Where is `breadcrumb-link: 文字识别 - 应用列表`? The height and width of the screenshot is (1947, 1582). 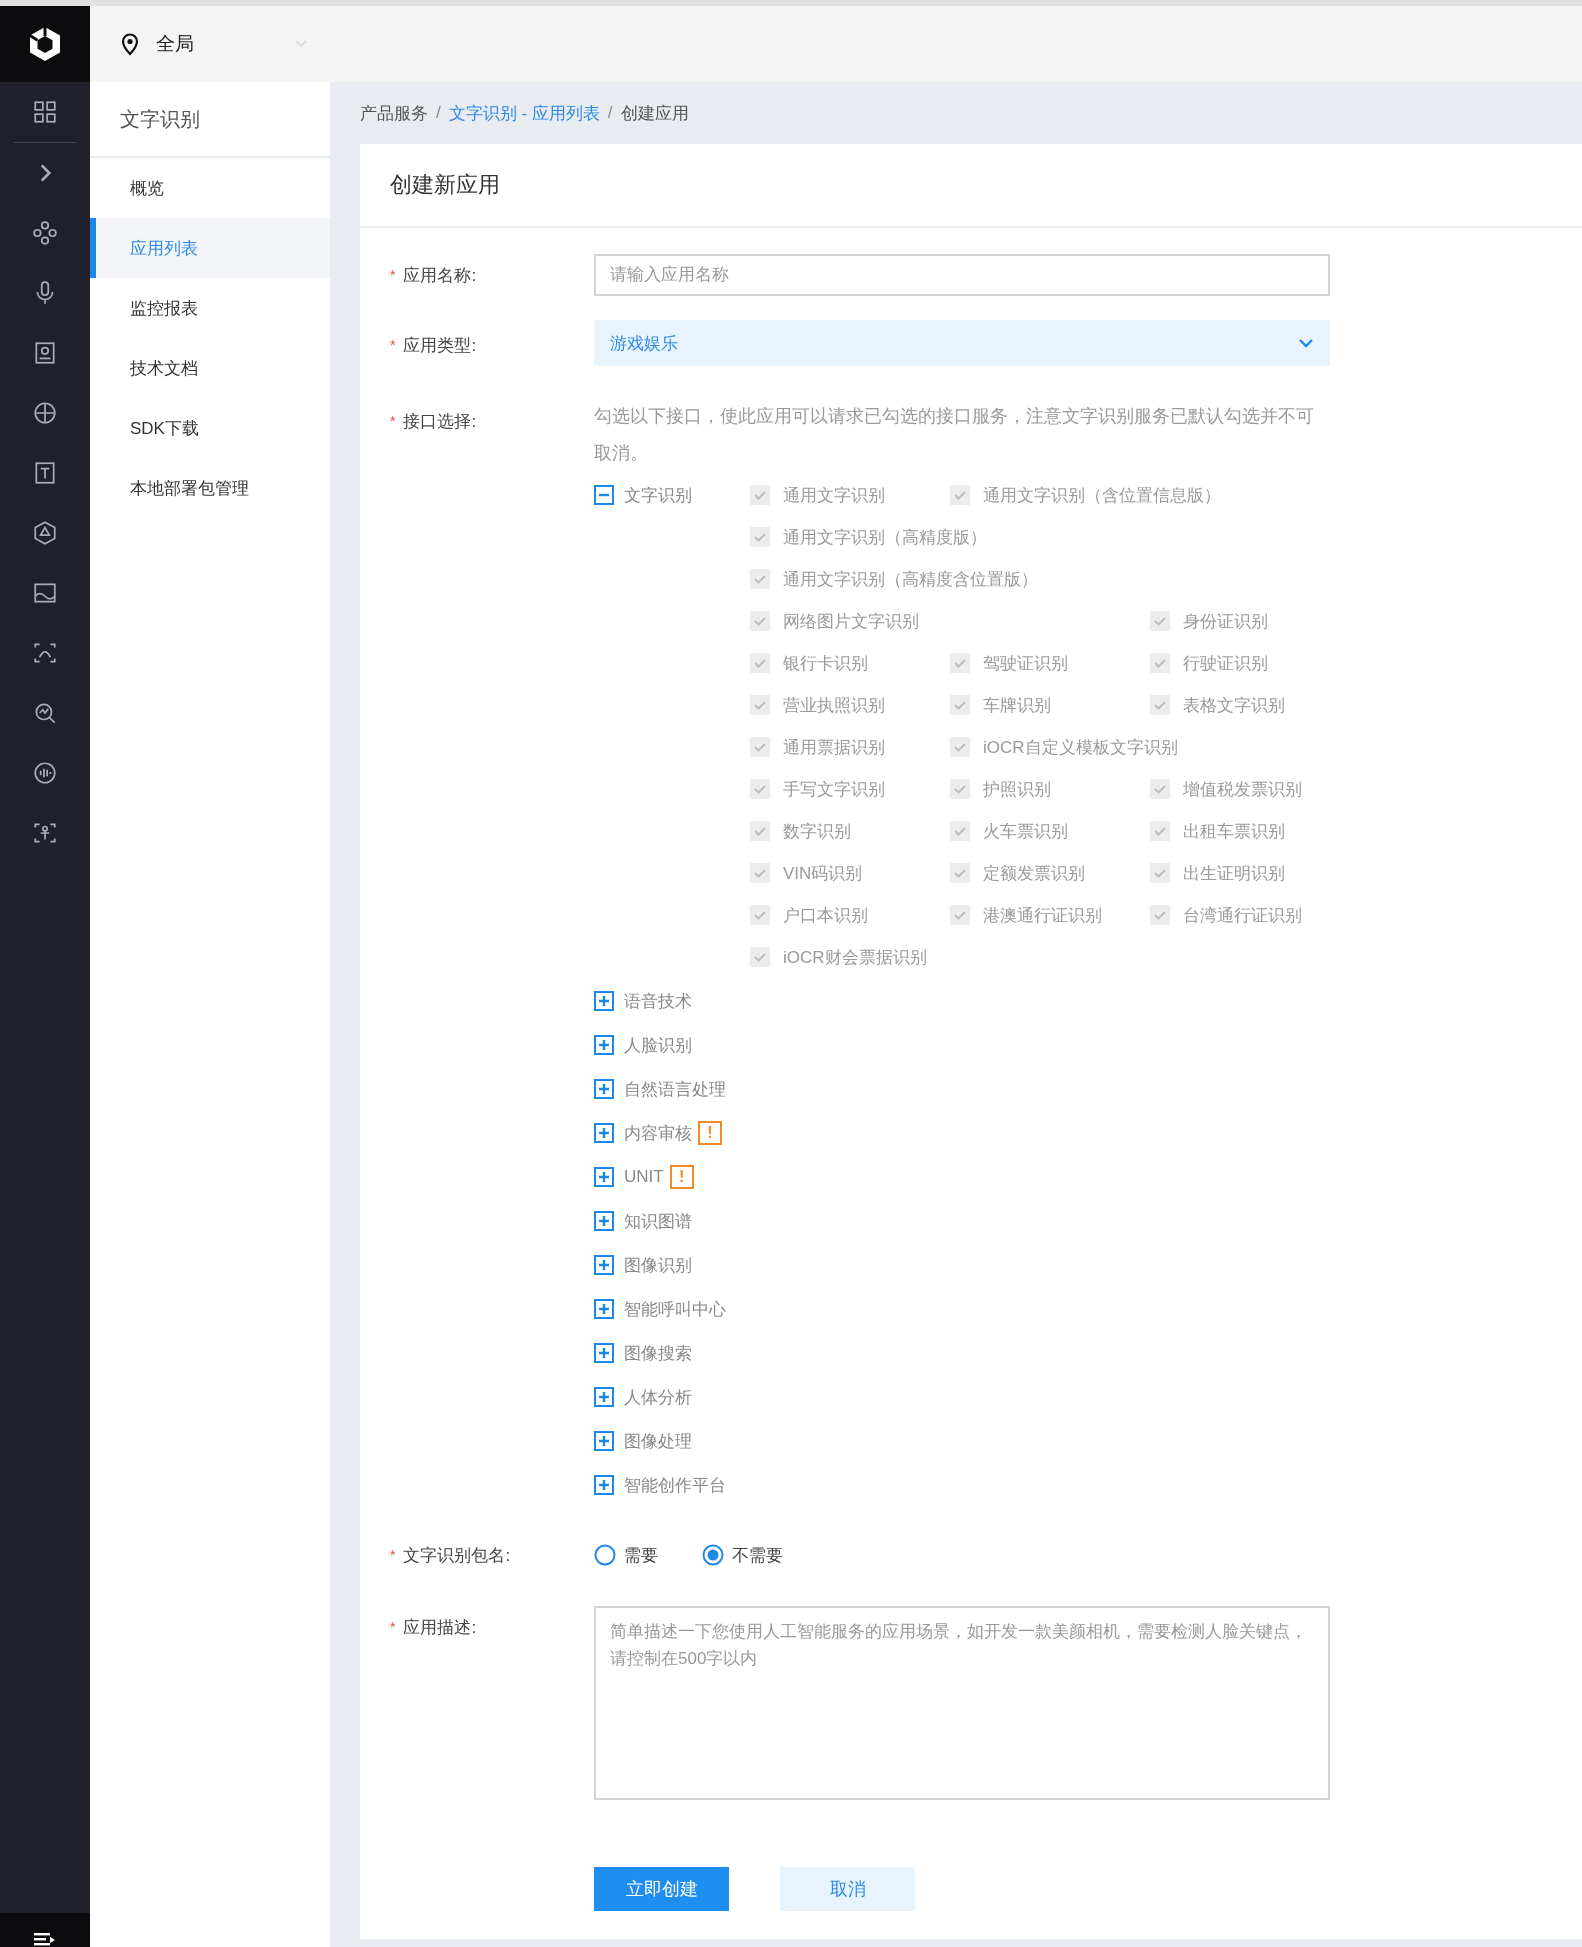 breadcrumb-link: 文字识别 - 应用列表 is located at coordinates (524, 113).